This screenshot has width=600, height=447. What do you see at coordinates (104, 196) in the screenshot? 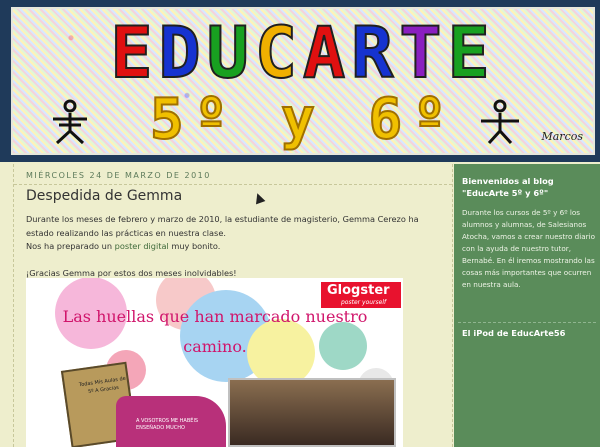
I see `post-title: Despedida de Gemma` at bounding box center [104, 196].